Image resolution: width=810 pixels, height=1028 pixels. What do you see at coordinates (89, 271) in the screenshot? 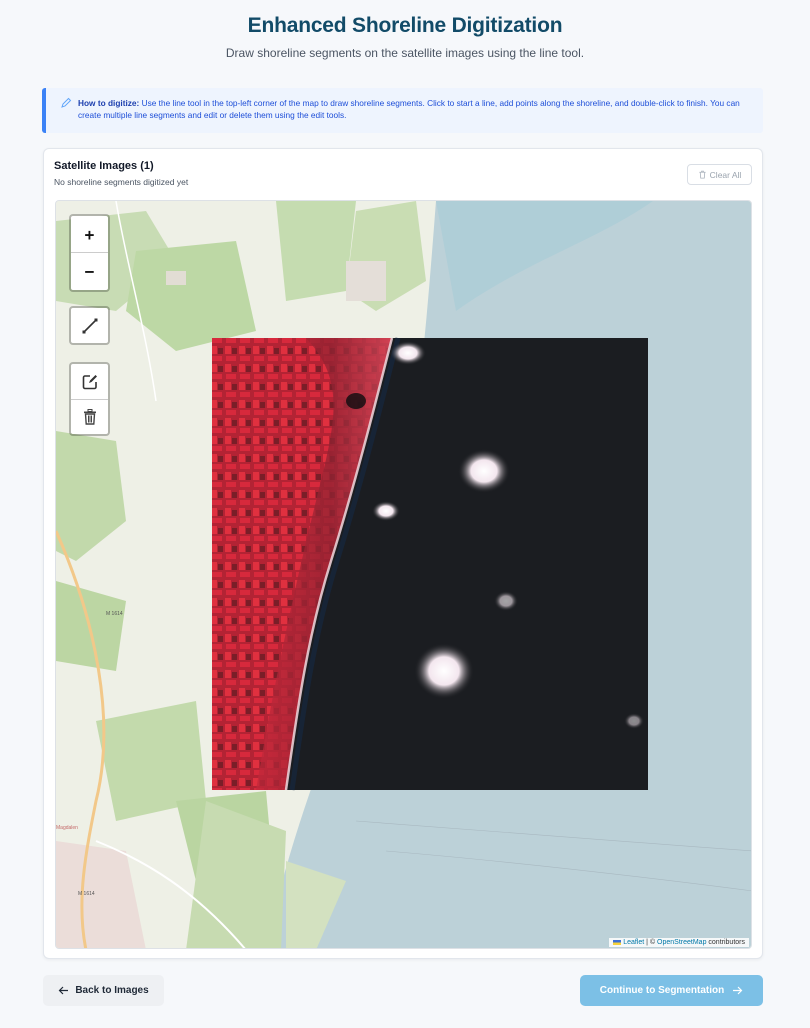
I see `zoom-out-button: −` at bounding box center [89, 271].